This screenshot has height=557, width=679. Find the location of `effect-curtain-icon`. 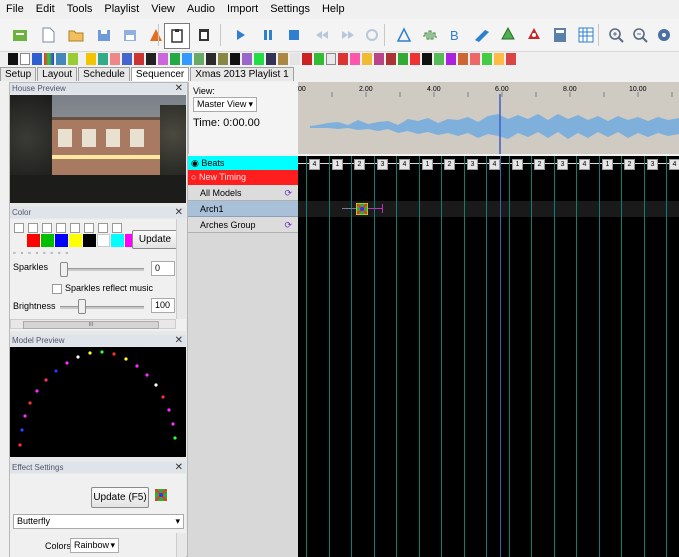

effect-curtain-icon is located at coordinates (91, 59).